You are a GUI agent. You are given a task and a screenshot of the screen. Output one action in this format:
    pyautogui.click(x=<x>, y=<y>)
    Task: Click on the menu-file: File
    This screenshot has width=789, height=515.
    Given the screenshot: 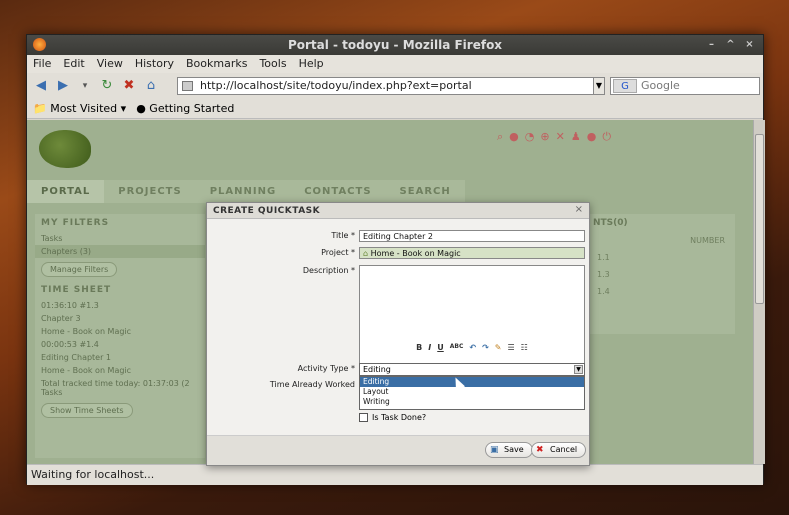 What is the action you would take?
    pyautogui.click(x=42, y=64)
    